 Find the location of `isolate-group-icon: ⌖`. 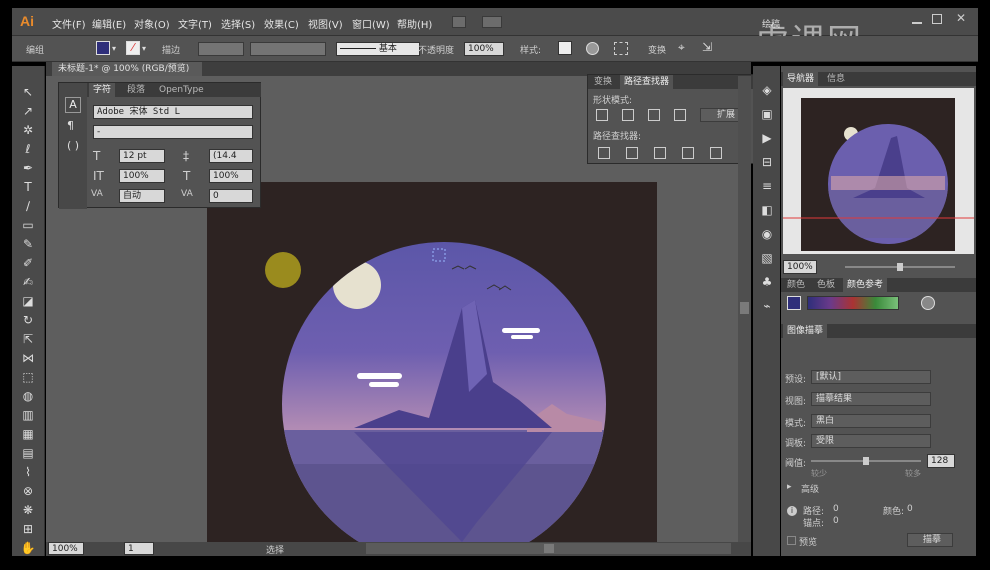

isolate-group-icon: ⌖ is located at coordinates (681, 47).